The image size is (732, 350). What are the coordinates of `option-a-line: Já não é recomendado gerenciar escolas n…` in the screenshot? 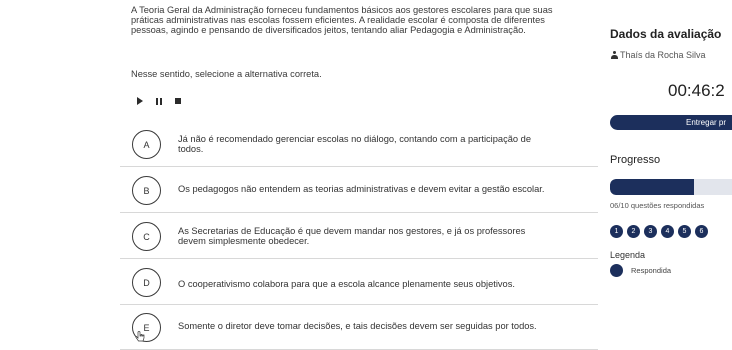 It's located at (354, 139).